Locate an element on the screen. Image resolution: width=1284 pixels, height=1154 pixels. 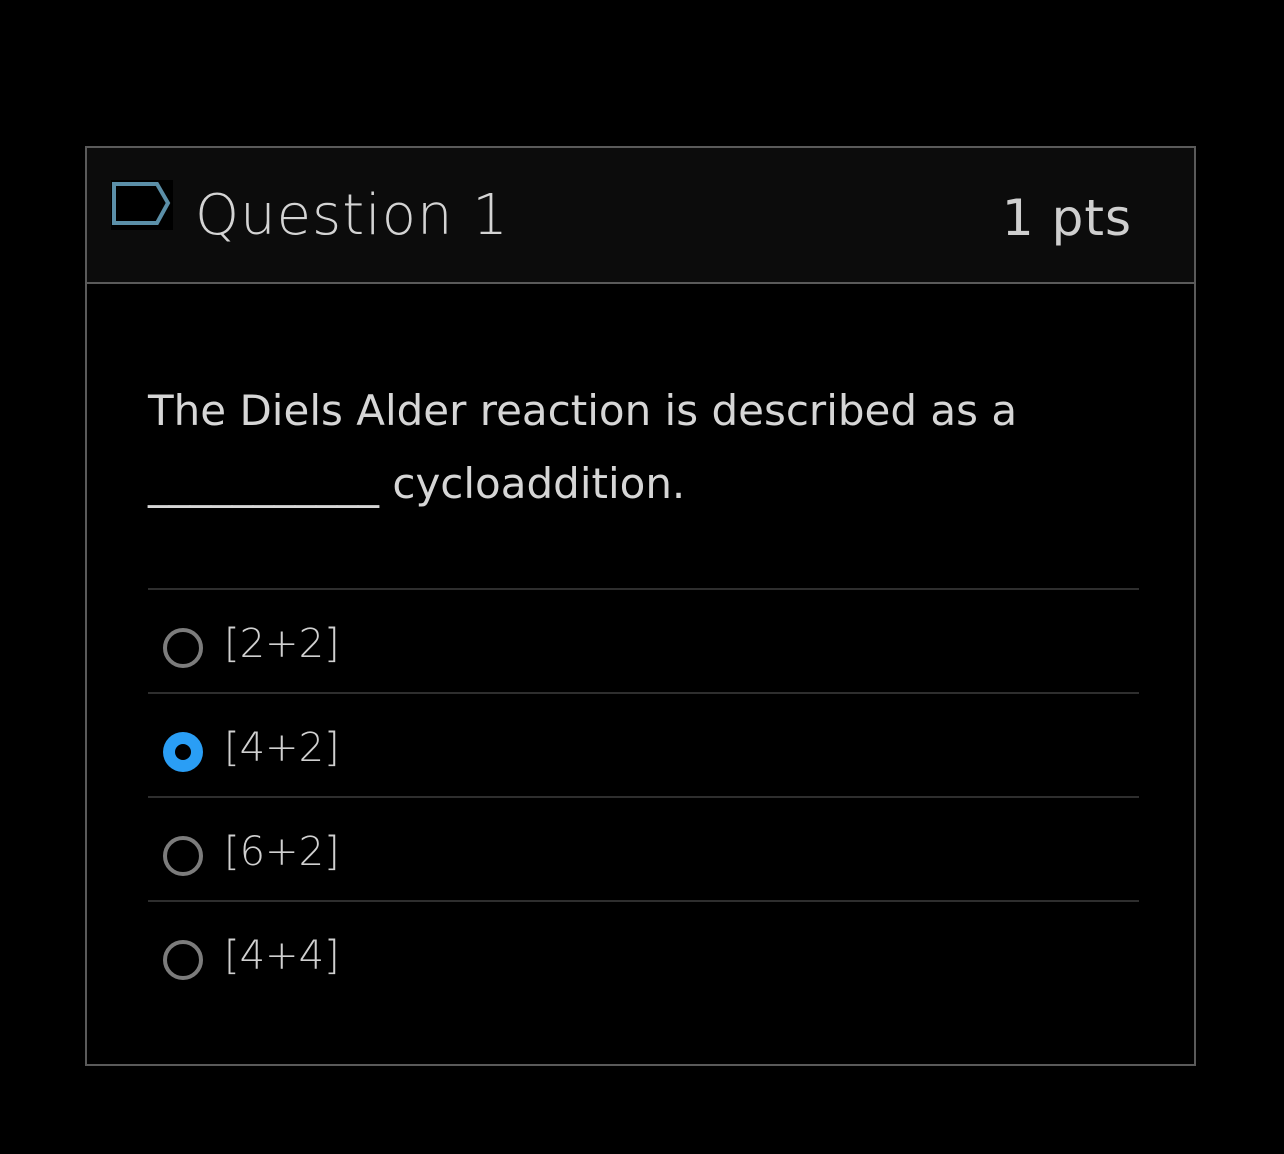
flag-question-icon is located at coordinates (142, 205).